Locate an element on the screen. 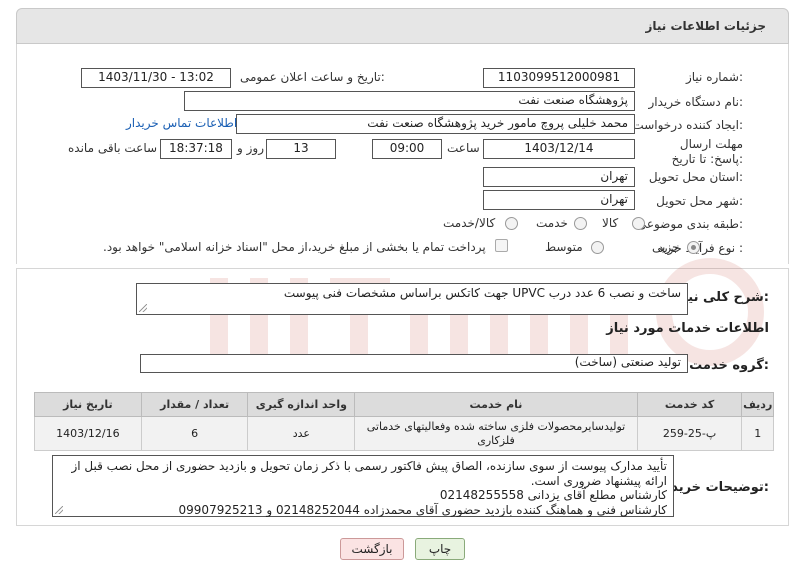 The height and width of the screenshot is (574, 789). remaining-time-label: ساعت باقی مانده is located at coordinates (113, 148).